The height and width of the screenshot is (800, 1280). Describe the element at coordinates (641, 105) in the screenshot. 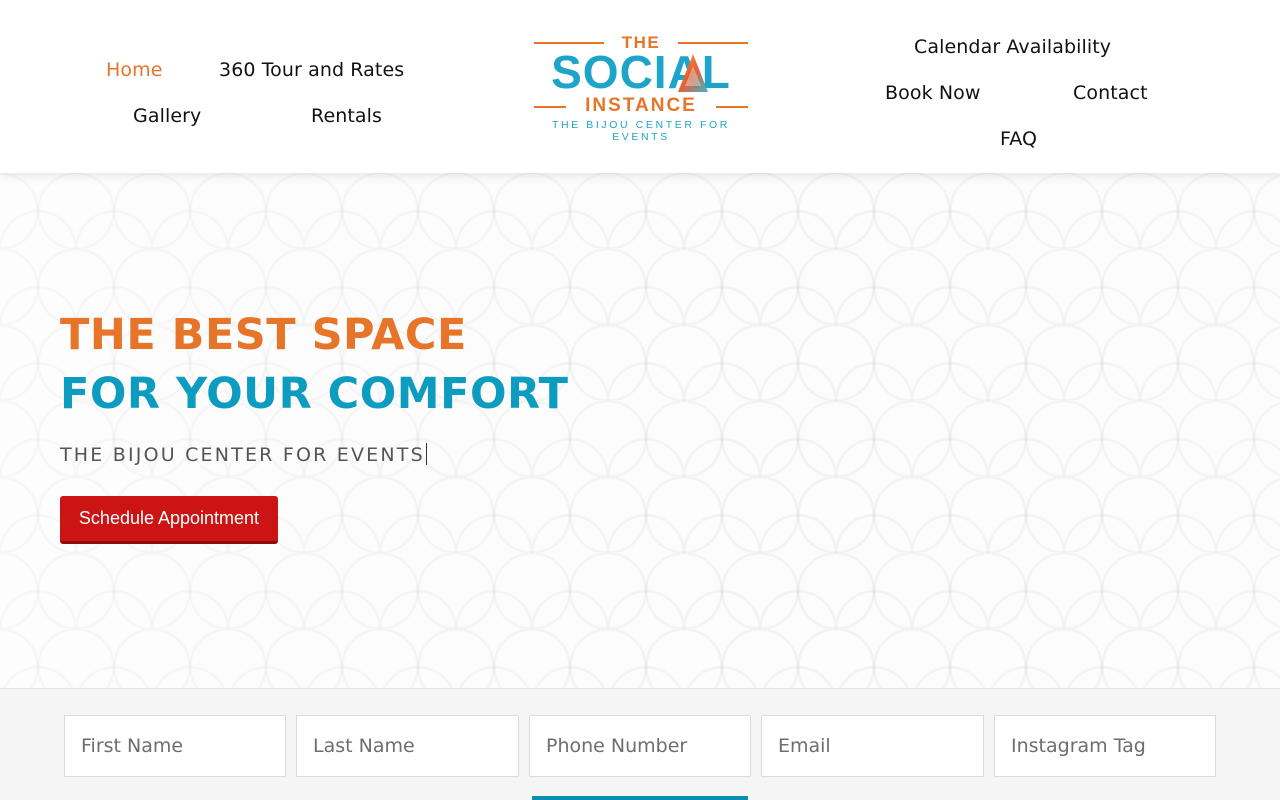

I see `logo-instance: INSTANCE` at that location.